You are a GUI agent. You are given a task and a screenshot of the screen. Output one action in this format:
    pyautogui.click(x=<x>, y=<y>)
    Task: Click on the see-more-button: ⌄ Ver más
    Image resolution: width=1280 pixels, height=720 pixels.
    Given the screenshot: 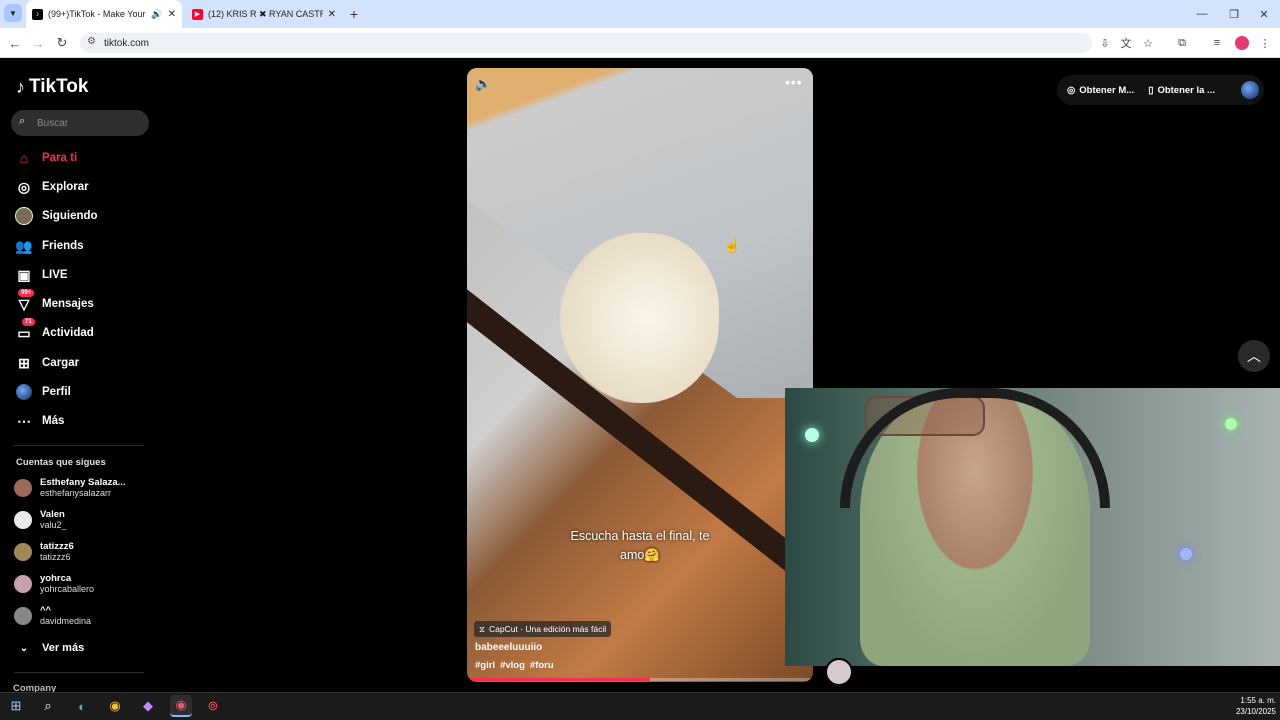 What is the action you would take?
    pyautogui.click(x=49, y=648)
    